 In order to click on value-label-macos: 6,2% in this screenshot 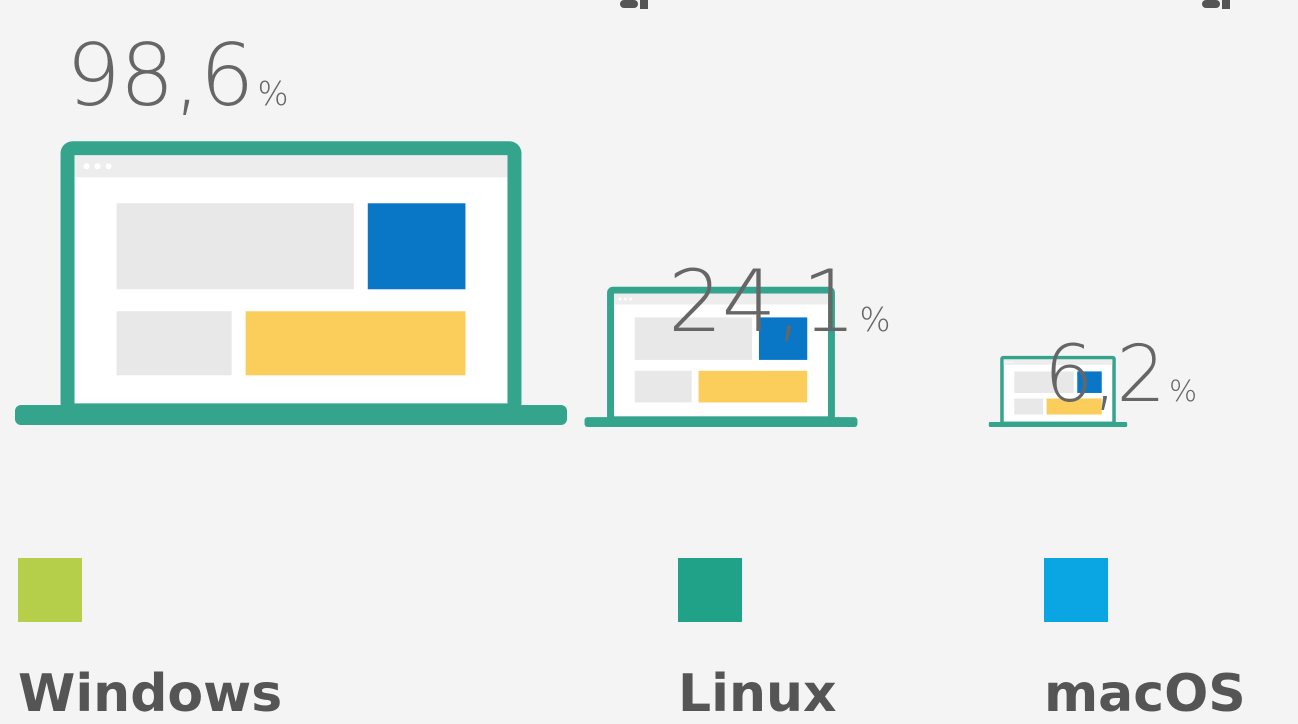, I will do `click(1120, 375)`.